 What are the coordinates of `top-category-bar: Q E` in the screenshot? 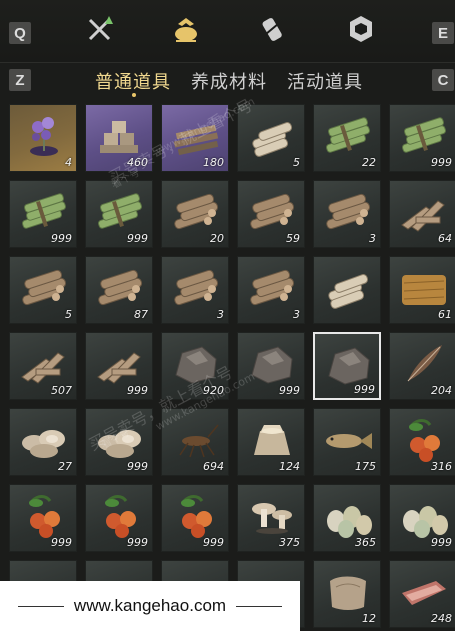 It's located at (227, 31).